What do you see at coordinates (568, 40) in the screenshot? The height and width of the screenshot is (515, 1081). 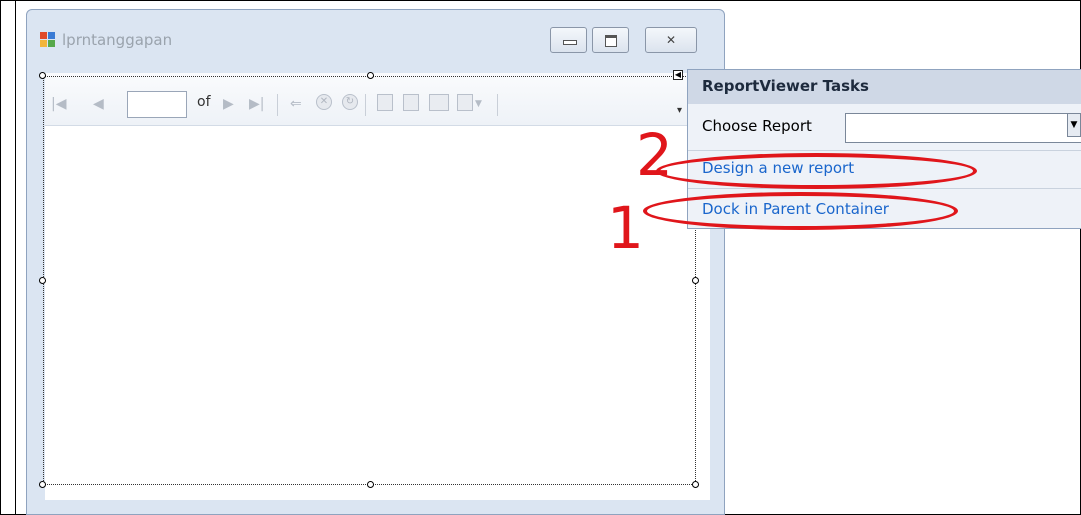 I see `minimize-button` at bounding box center [568, 40].